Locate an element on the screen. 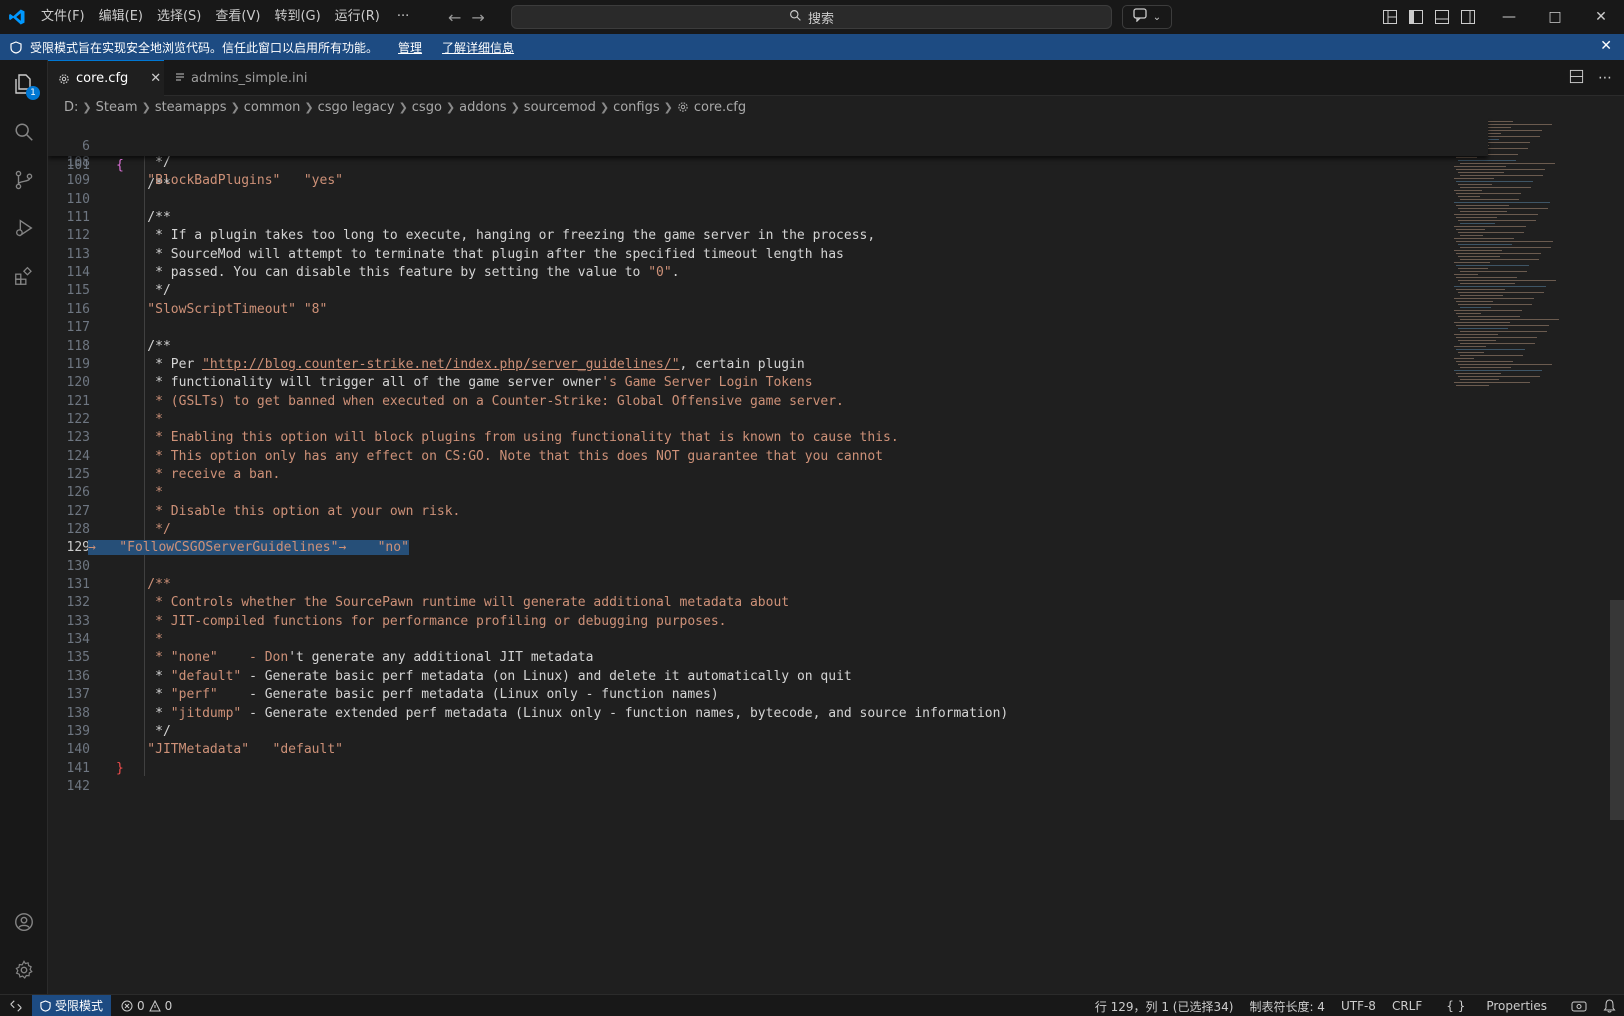 The width and height of the screenshot is (1624, 1016). cursor-position: 行 129，列 1 (已选择34) is located at coordinates (1164, 1006).